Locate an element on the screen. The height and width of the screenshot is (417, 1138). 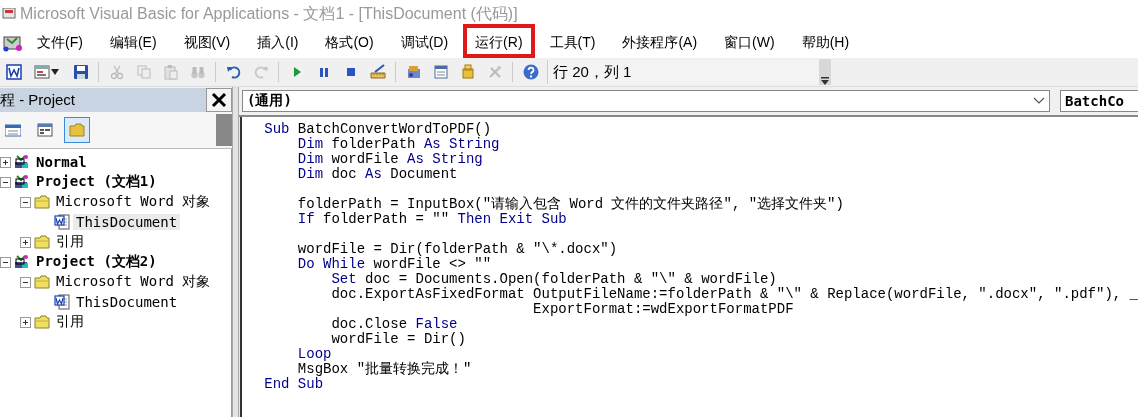
word-icon is located at coordinates (13, 72).